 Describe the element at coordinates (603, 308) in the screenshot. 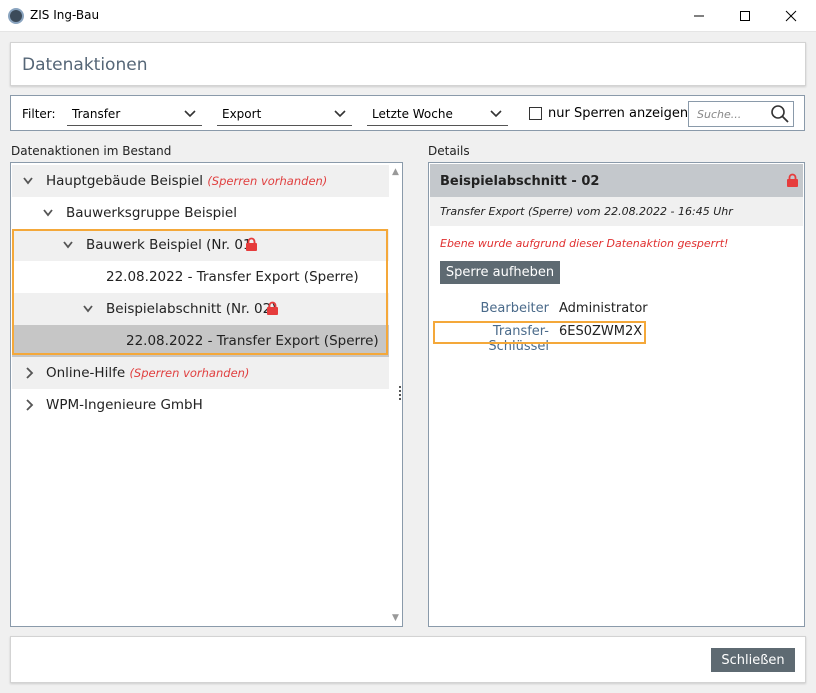

I see `field-value-bearbeiter: Administrator` at that location.